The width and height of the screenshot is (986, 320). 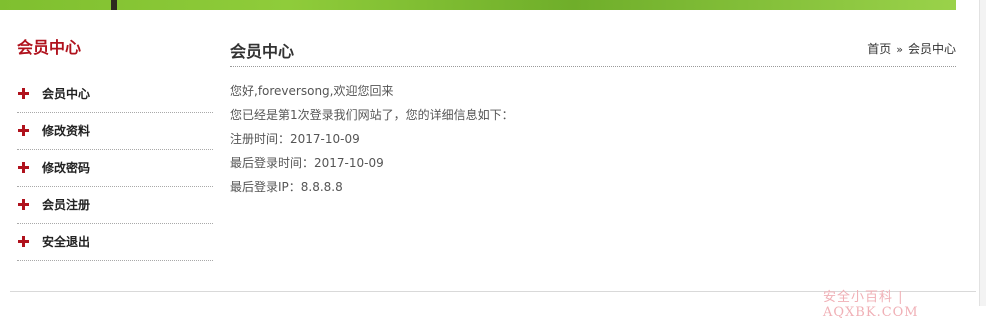 I want to click on sidebar-menu: 会员中心 修改资料 修改密码 会员注册 安全退出, so click(x=115, y=168).